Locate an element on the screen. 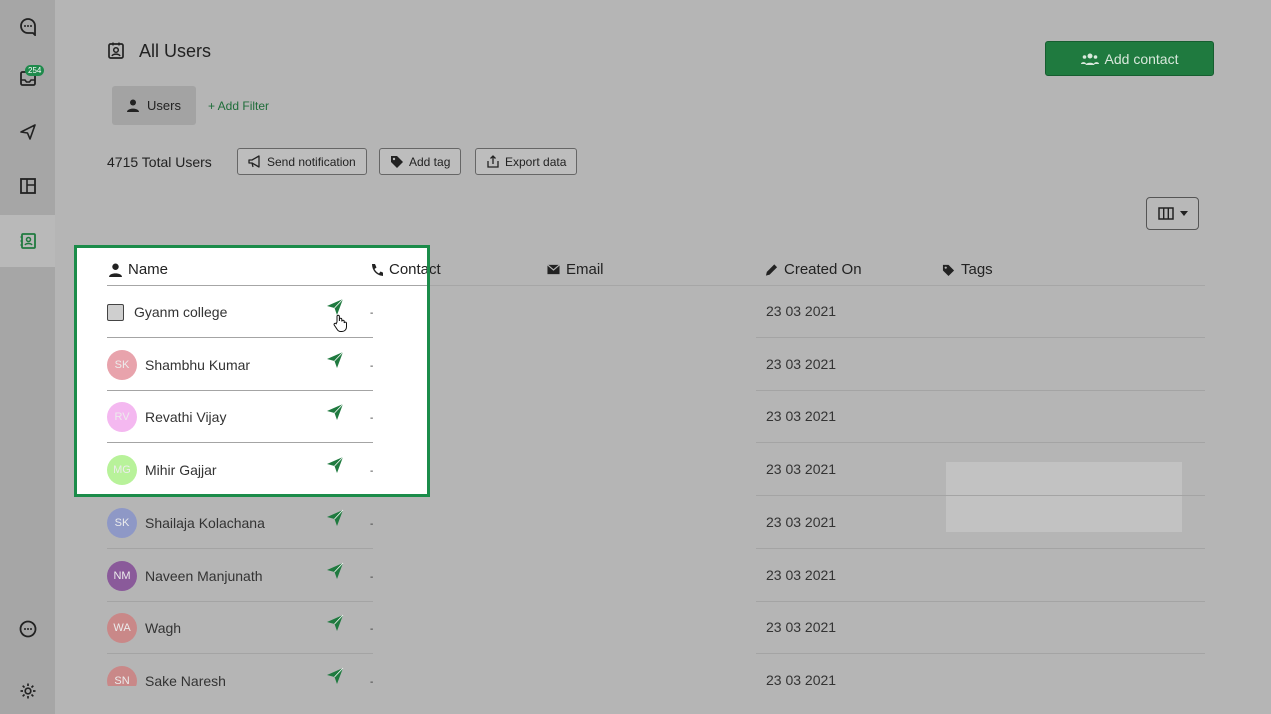 The width and height of the screenshot is (1271, 714). table-row: MG Mihir Gajjar - 23 03 2021 is located at coordinates (635, 470).